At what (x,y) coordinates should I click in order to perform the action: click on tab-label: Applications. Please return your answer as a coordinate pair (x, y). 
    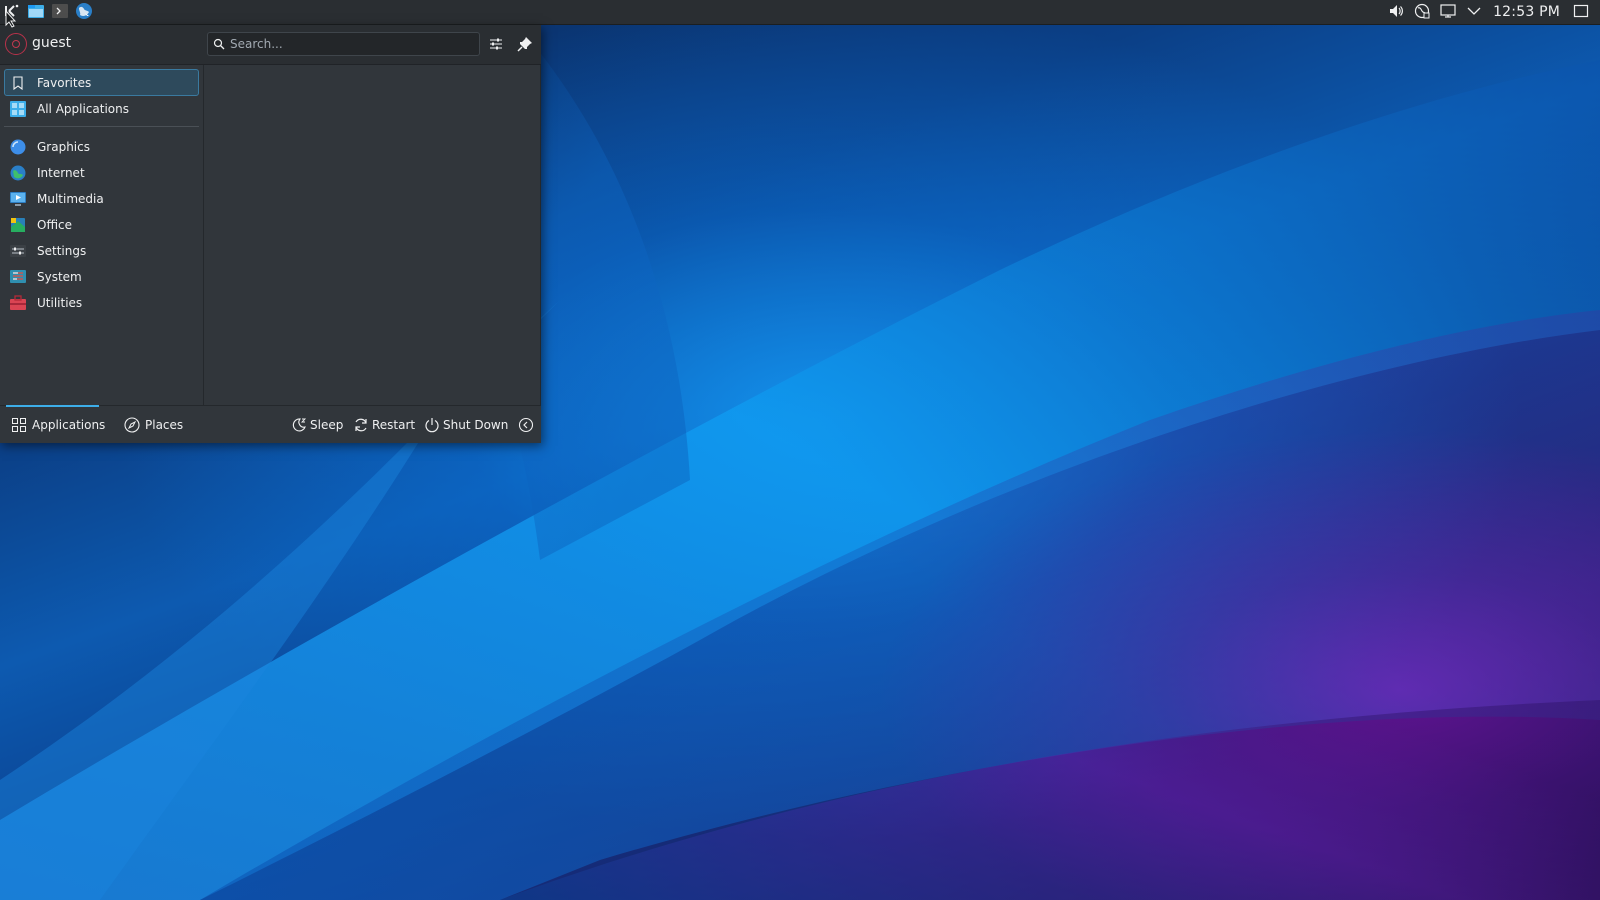
    Looking at the image, I should click on (69, 425).